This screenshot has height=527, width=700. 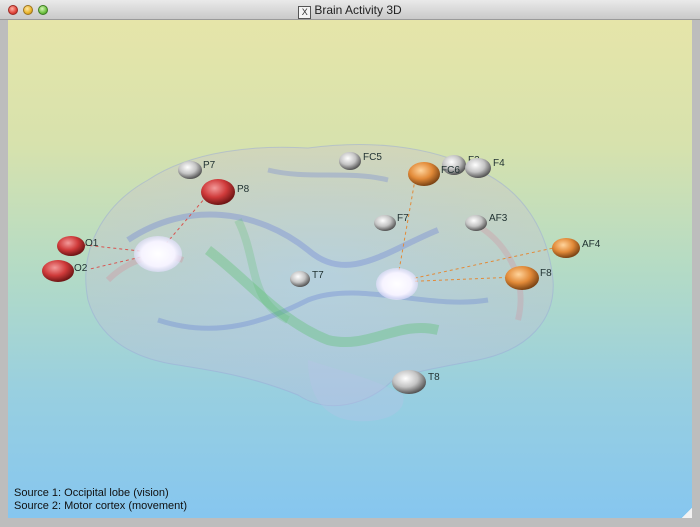 I want to click on electrode-p7, so click(x=190, y=170).